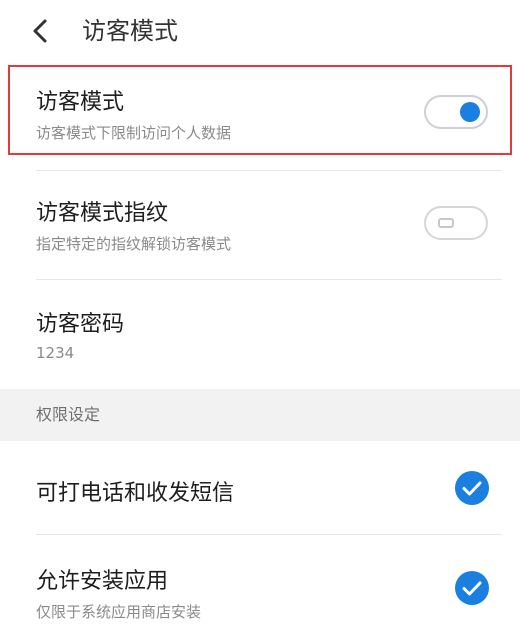  What do you see at coordinates (68, 414) in the screenshot?
I see `section-label: 权限设定` at bounding box center [68, 414].